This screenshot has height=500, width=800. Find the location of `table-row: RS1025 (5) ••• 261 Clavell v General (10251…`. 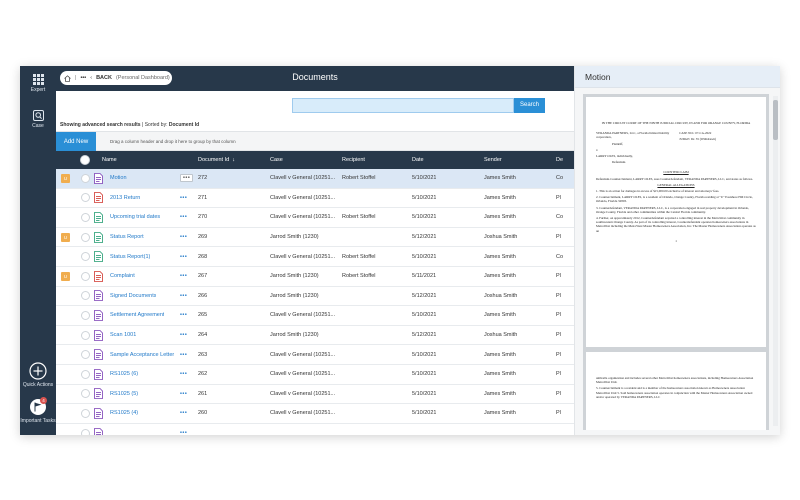

table-row: RS1025 (5) ••• 261 Clavell v General (10251… is located at coordinates (315, 395).